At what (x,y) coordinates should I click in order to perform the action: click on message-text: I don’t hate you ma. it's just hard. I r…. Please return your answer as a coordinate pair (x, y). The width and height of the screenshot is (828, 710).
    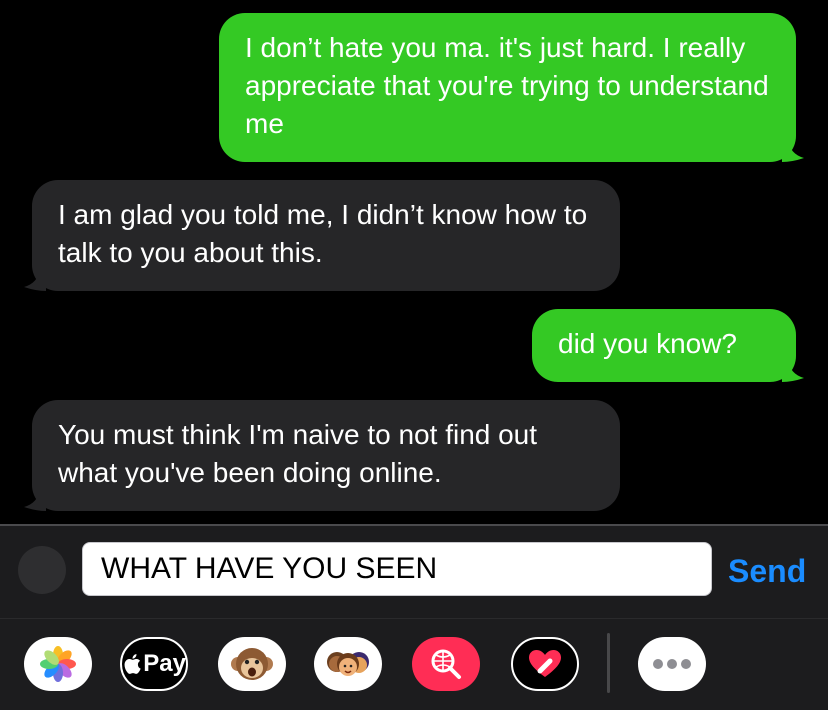
    Looking at the image, I should click on (507, 85).